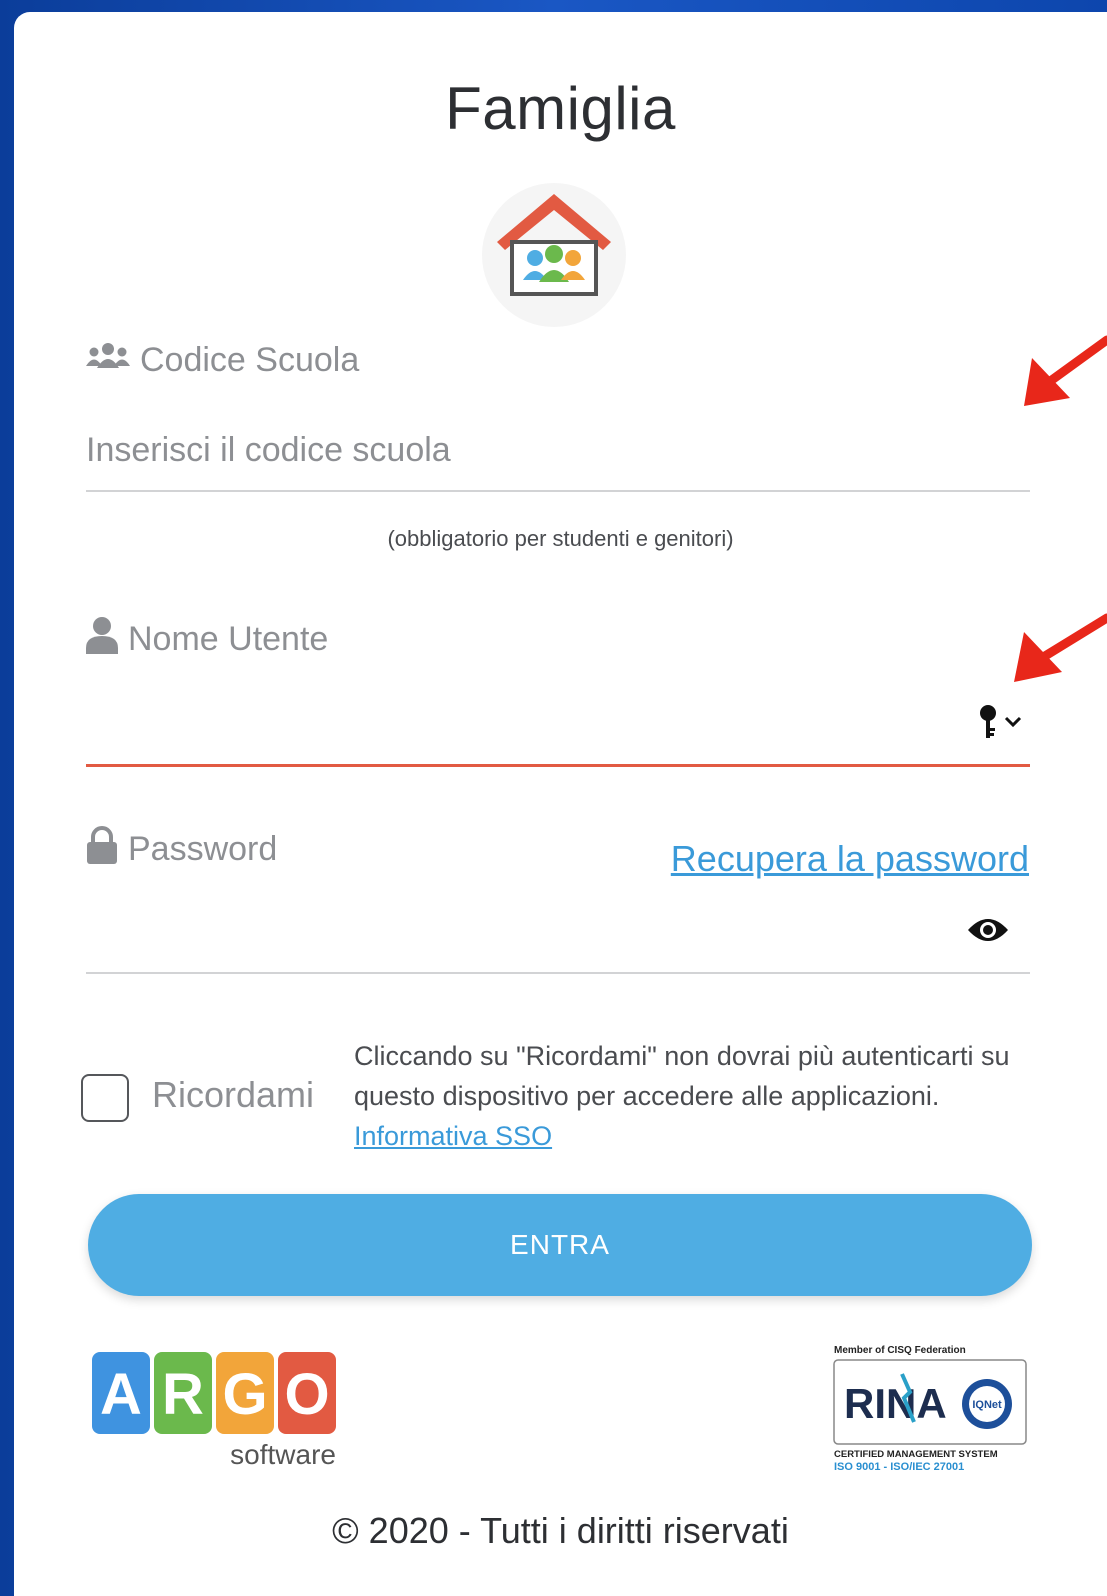  What do you see at coordinates (102, 639) in the screenshot?
I see `user-icon` at bounding box center [102, 639].